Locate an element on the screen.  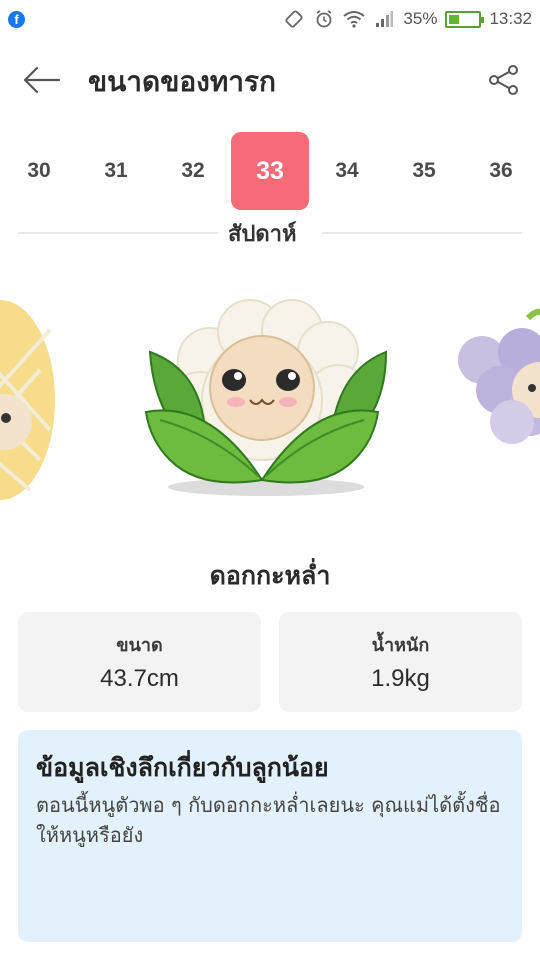
insight-title: ข้อมูลเชิงลึกเกี่ยวกับลูกน้อย is located at coordinates (182, 767).